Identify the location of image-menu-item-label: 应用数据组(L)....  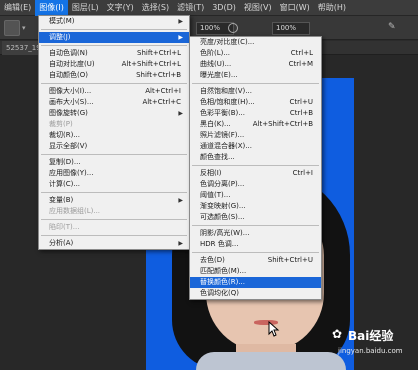
(75, 211).